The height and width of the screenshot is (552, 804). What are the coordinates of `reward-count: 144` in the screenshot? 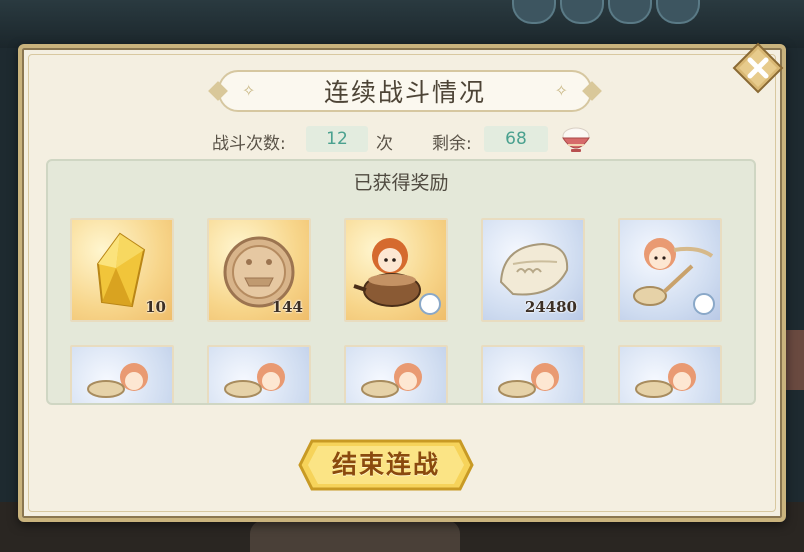 It's located at (287, 307).